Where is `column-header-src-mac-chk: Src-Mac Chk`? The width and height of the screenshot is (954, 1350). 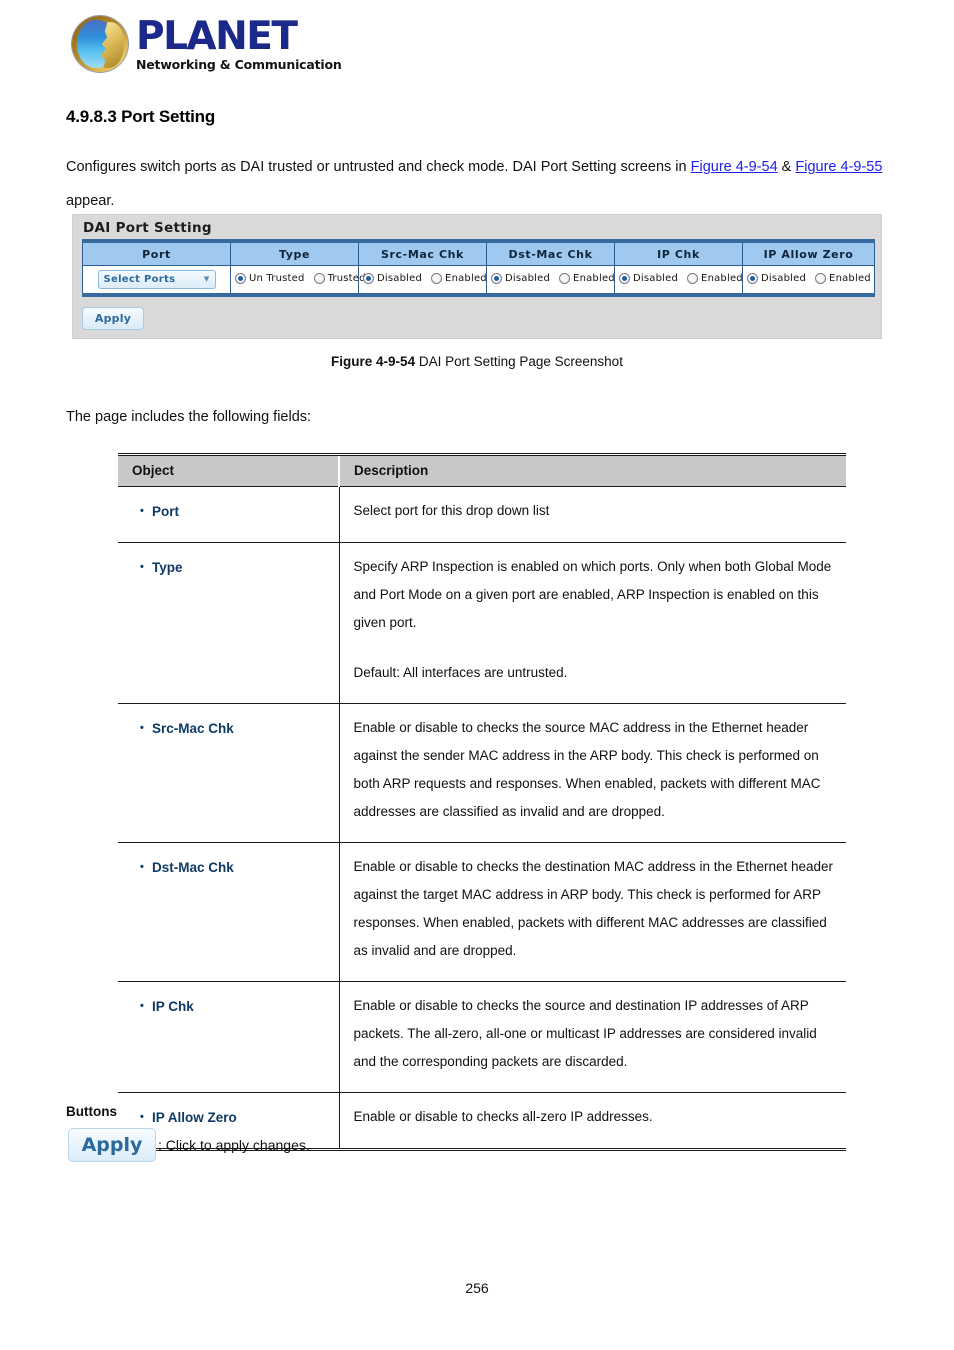 column-header-src-mac-chk: Src-Mac Chk is located at coordinates (422, 253).